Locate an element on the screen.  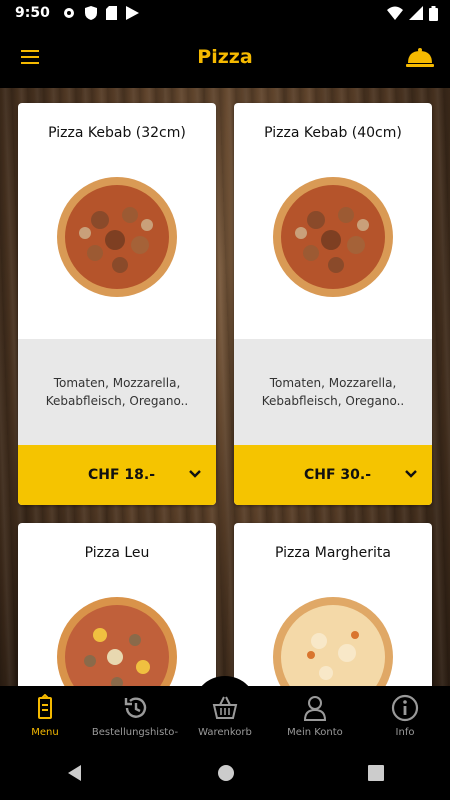
status-time: 9:50 is located at coordinates (32, 13).